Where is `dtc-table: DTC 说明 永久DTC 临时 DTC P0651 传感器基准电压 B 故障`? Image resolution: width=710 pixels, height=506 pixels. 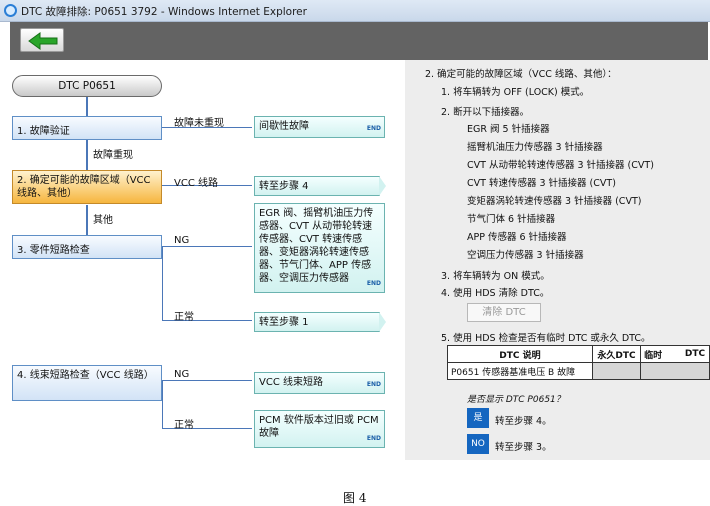
dtc-table: DTC 说明 永久DTC 临时 DTC P0651 传感器基准电压 B 故障 is located at coordinates (578, 362).